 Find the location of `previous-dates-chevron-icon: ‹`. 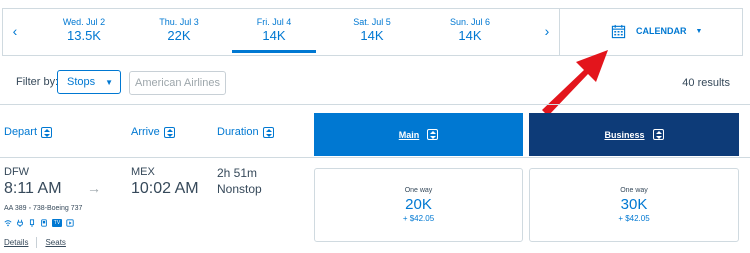

previous-dates-chevron-icon: ‹ is located at coordinates (15, 31).